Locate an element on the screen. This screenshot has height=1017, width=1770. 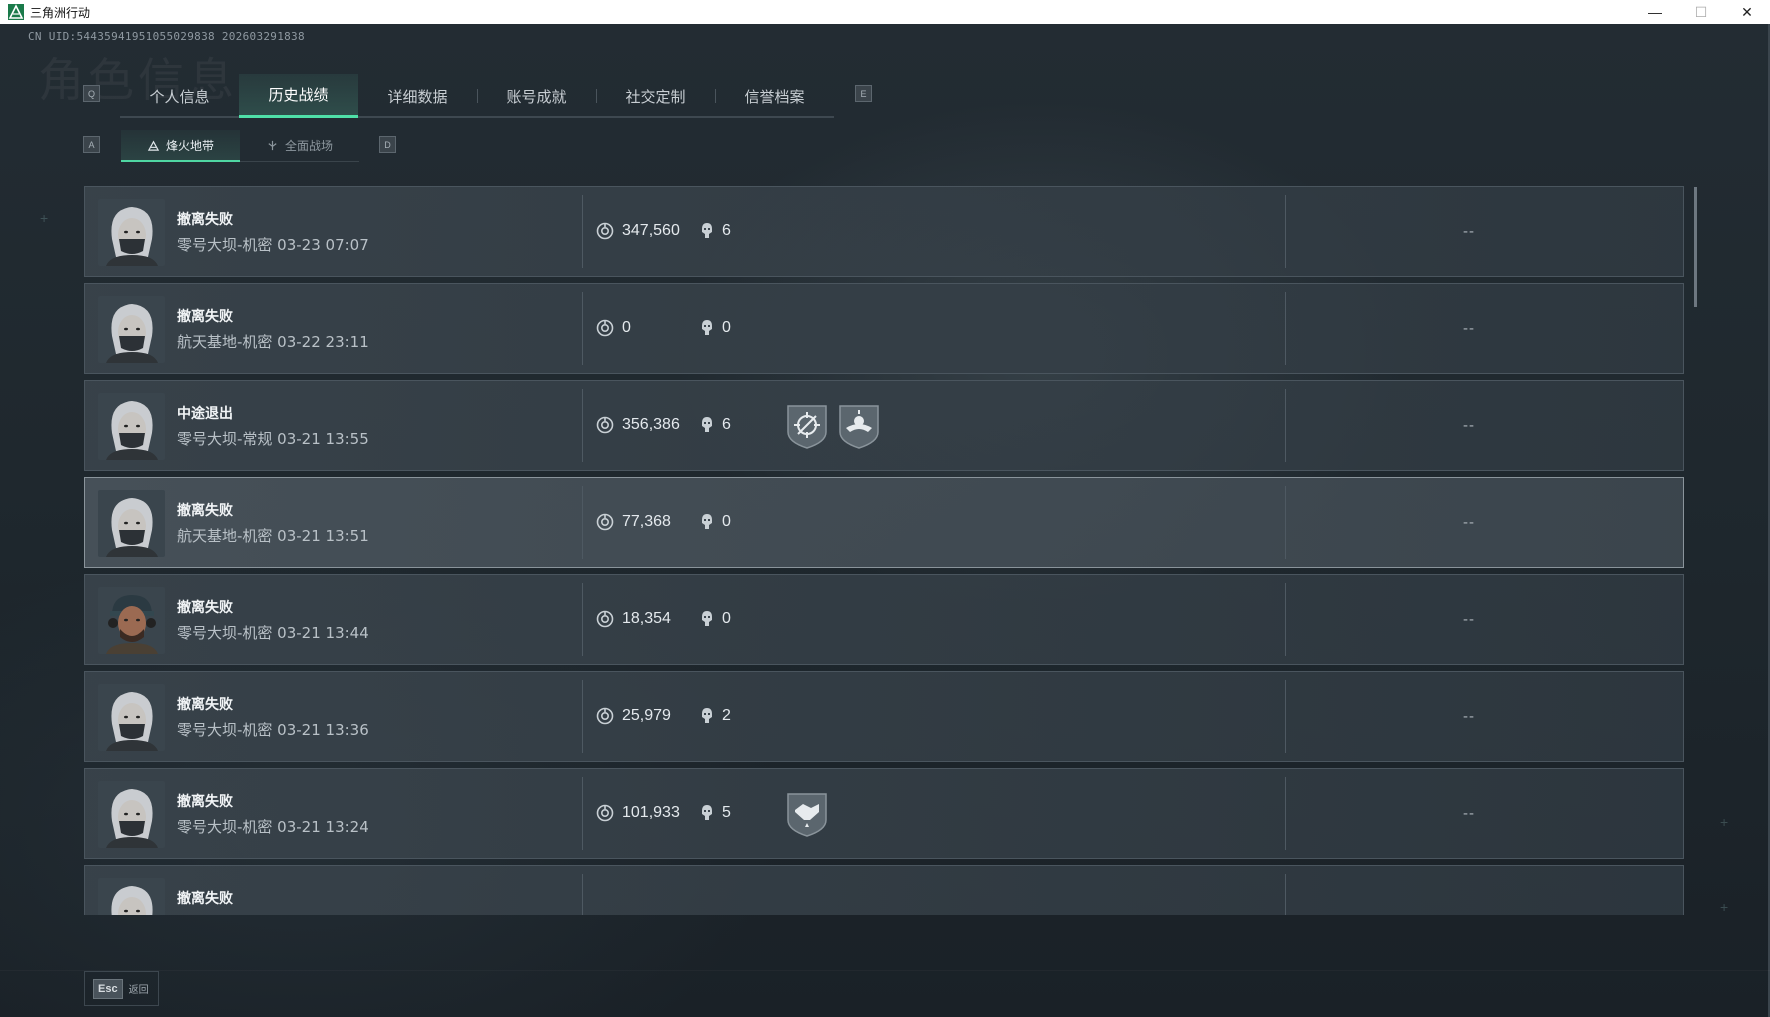
match-record-row: 中途退出 零号大坝-常规 03-21 13:55 356,386 6 -- is located at coordinates (884, 425).